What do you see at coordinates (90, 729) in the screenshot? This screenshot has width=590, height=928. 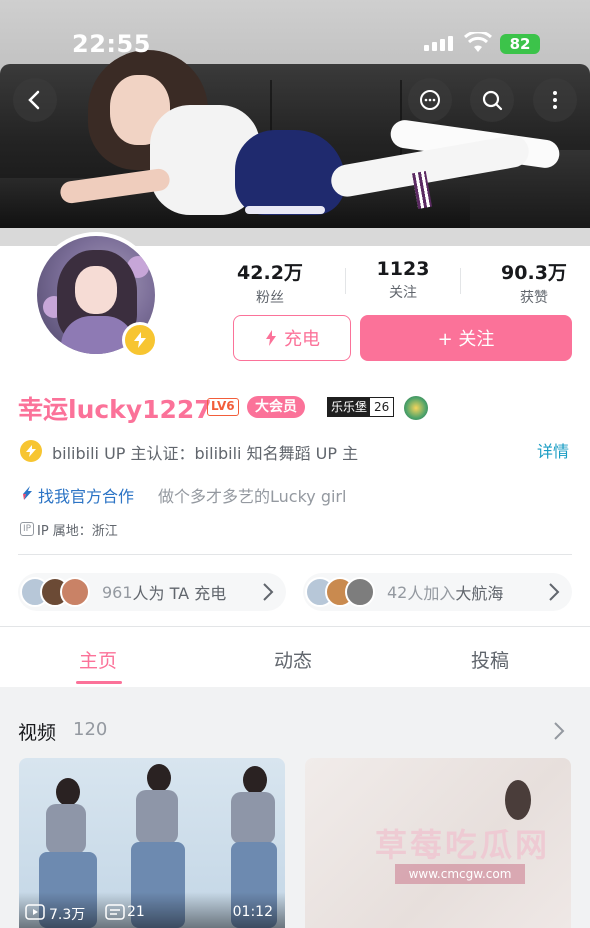 I see `section-count: 120` at bounding box center [90, 729].